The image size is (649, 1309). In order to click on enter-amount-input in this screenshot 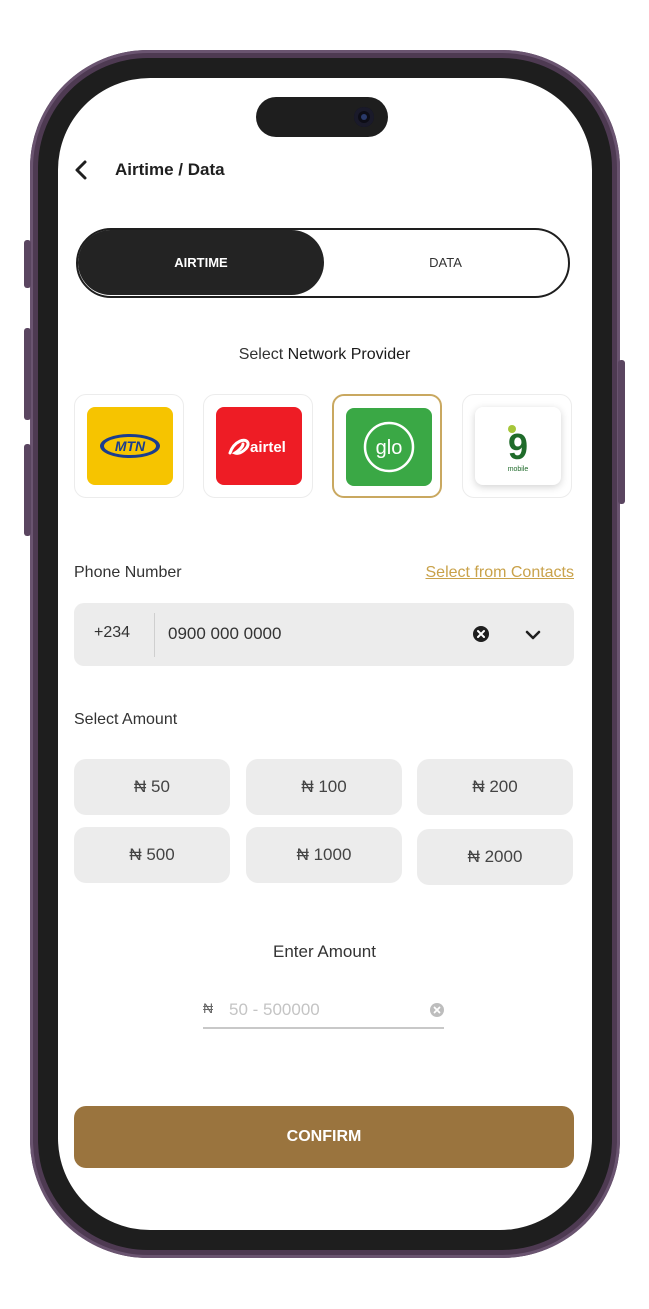, I will do `click(324, 1010)`.